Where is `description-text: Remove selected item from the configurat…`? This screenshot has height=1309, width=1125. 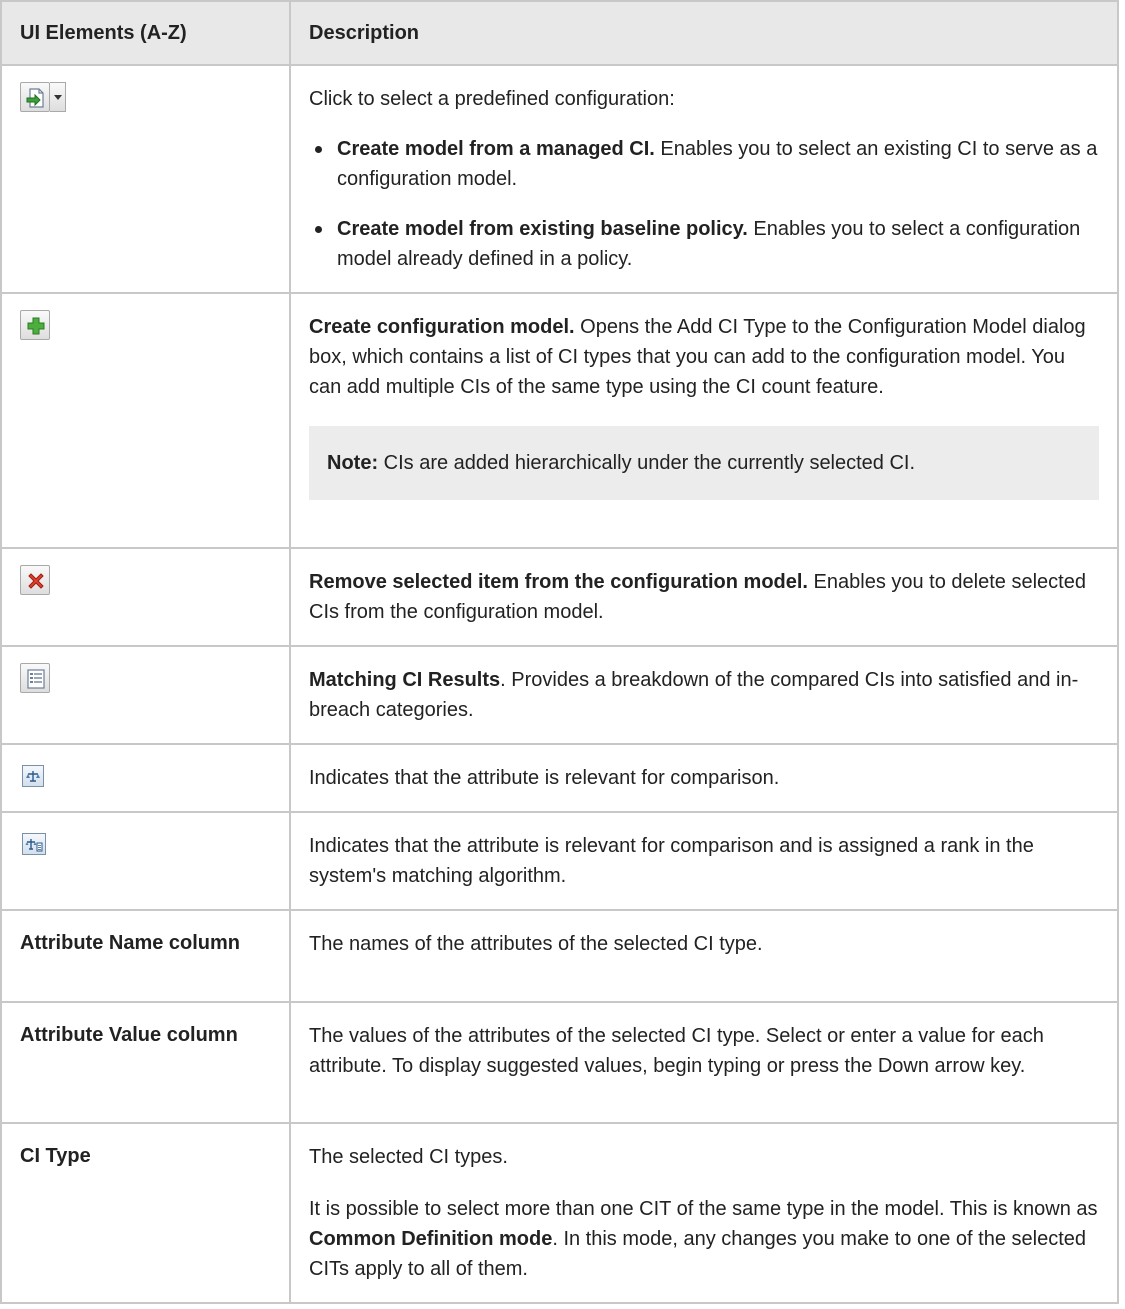 description-text: Remove selected item from the configurat… is located at coordinates (697, 597).